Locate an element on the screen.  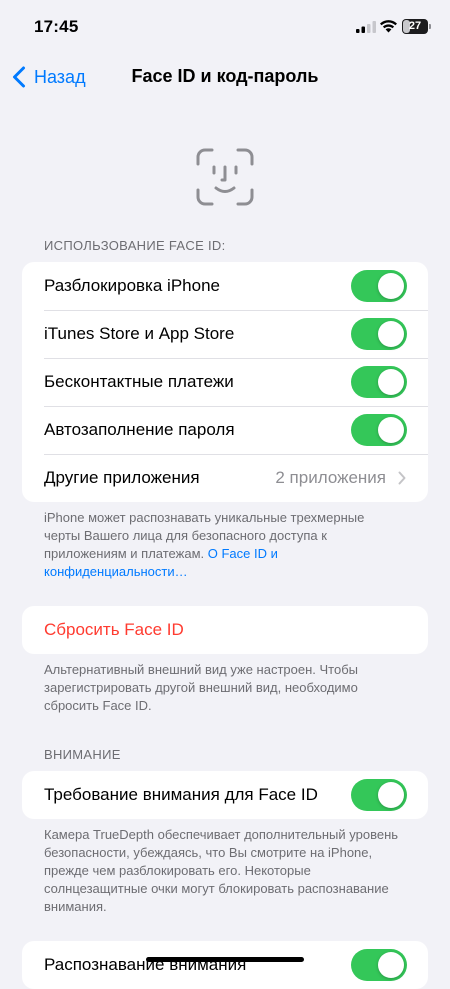
row-label: Автозаполнение пароля is located at coordinates (139, 429).